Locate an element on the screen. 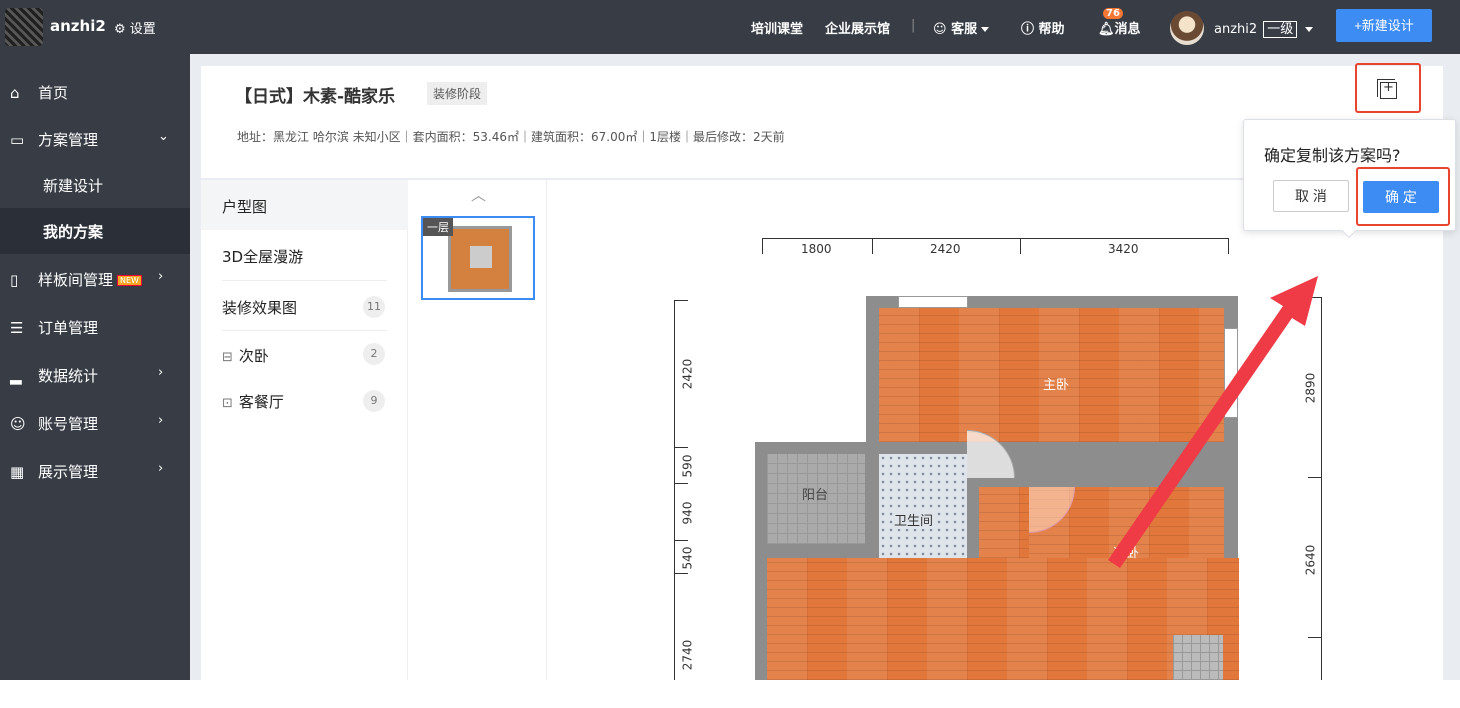 Image resolution: width=1460 pixels, height=708 pixels. confirm-question: 确定复制该方案吗? is located at coordinates (1332, 155).